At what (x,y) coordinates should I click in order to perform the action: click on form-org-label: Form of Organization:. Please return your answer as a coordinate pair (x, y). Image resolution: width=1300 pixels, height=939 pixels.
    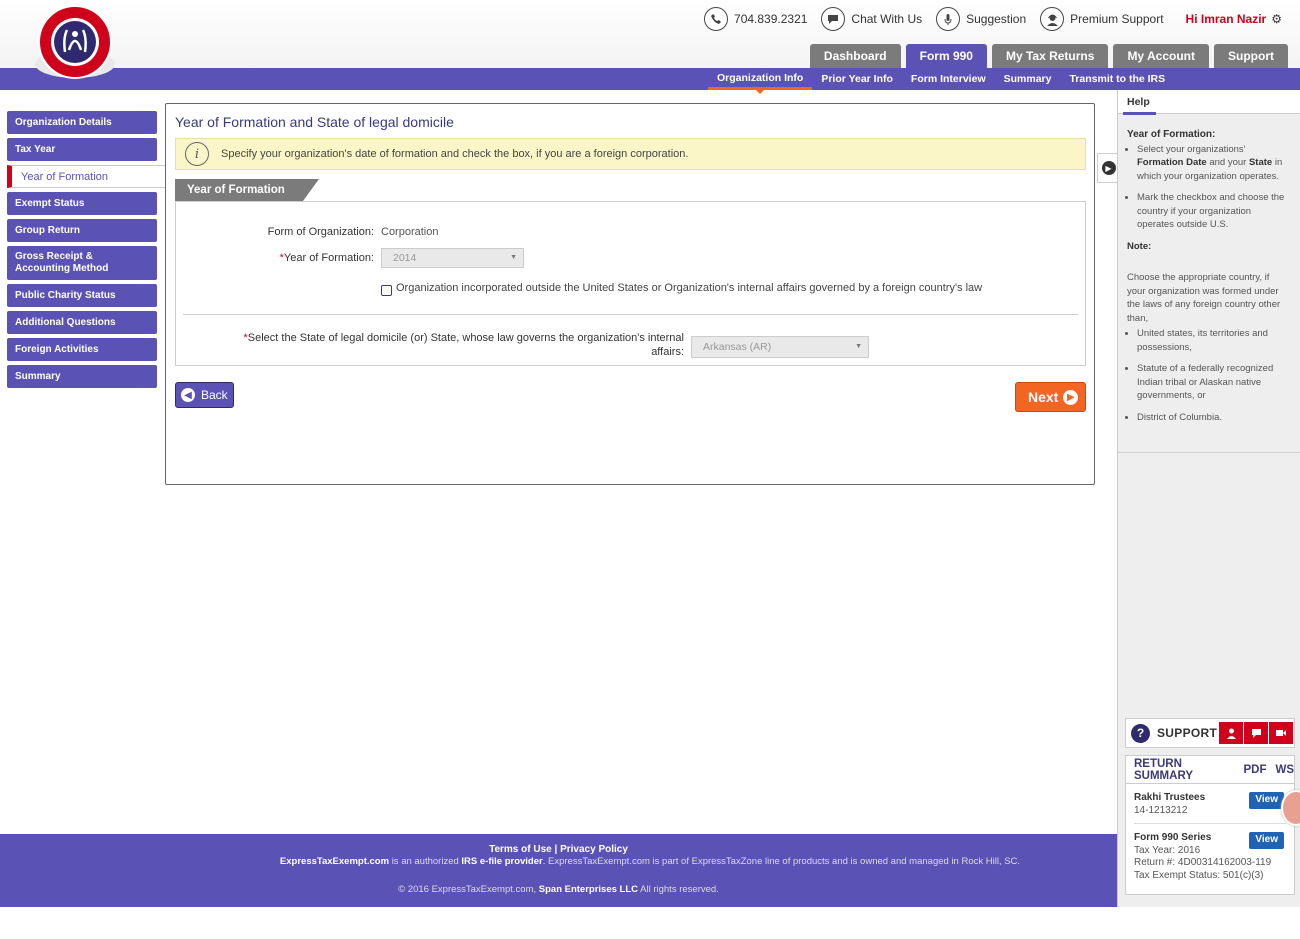
    Looking at the image, I should click on (320, 232).